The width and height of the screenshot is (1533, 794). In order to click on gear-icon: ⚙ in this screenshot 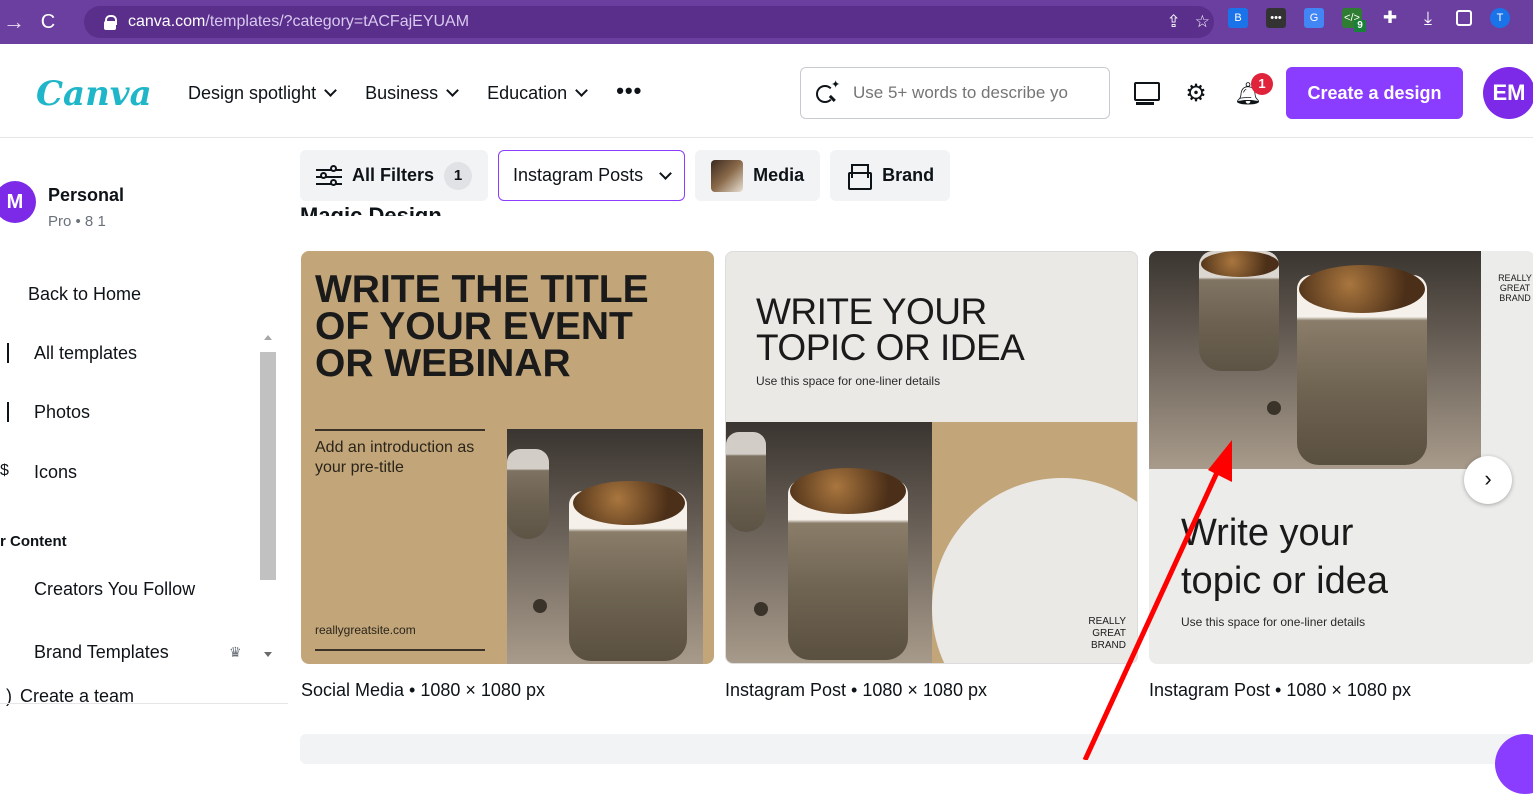, I will do `click(1196, 94)`.